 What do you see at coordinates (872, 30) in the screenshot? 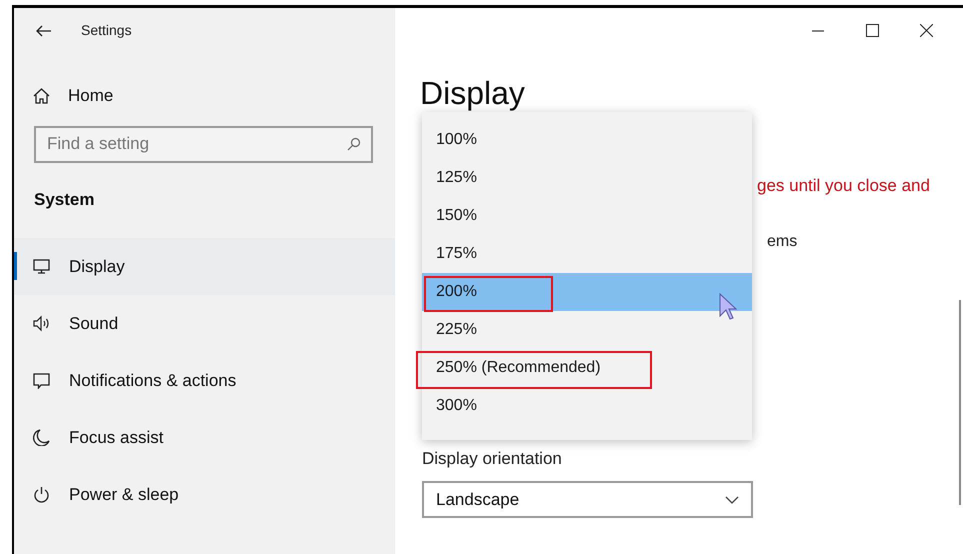
I see `maximize-icon` at bounding box center [872, 30].